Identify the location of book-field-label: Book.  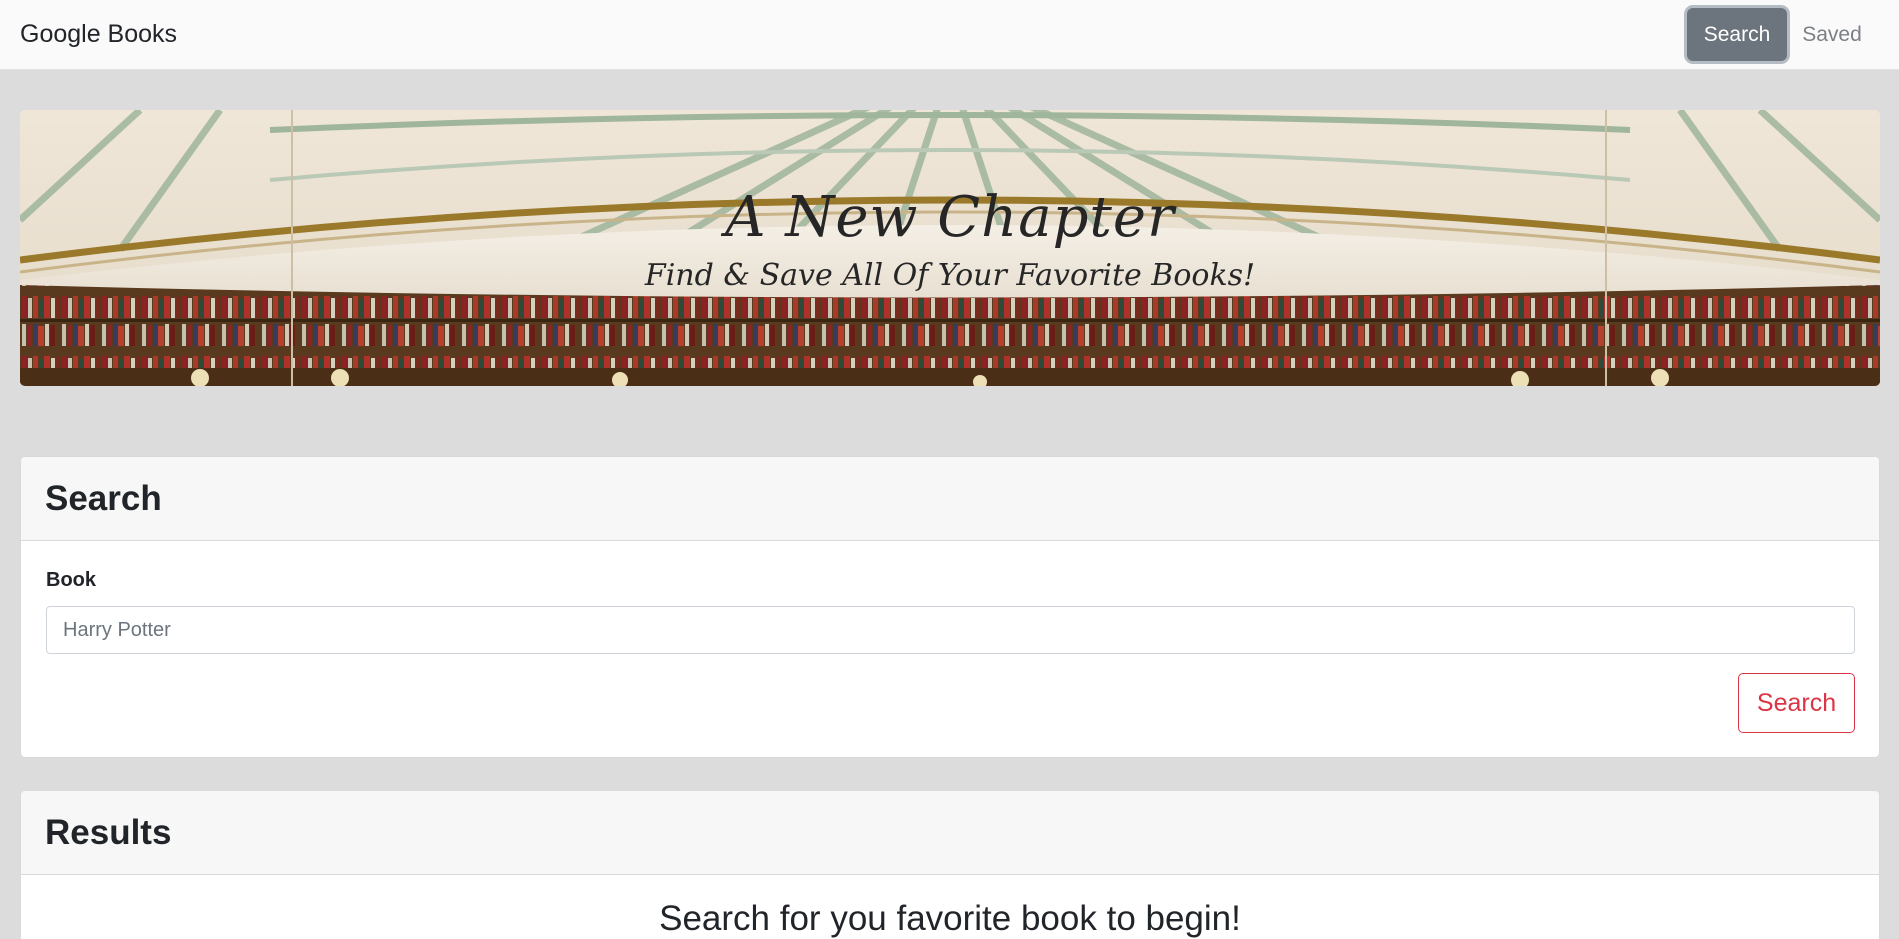
(71, 580).